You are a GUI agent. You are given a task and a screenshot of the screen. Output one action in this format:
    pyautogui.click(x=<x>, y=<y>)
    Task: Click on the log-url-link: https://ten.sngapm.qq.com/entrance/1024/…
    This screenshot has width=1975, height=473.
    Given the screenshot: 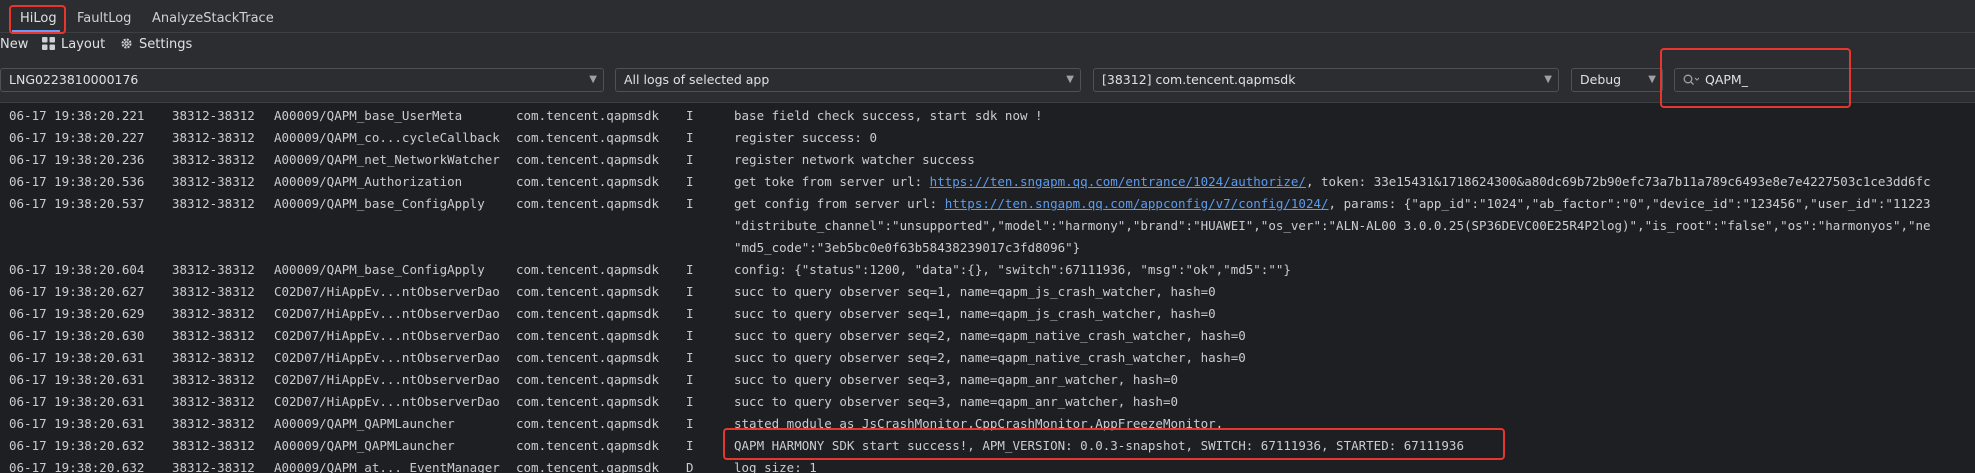 What is the action you would take?
    pyautogui.click(x=1118, y=181)
    